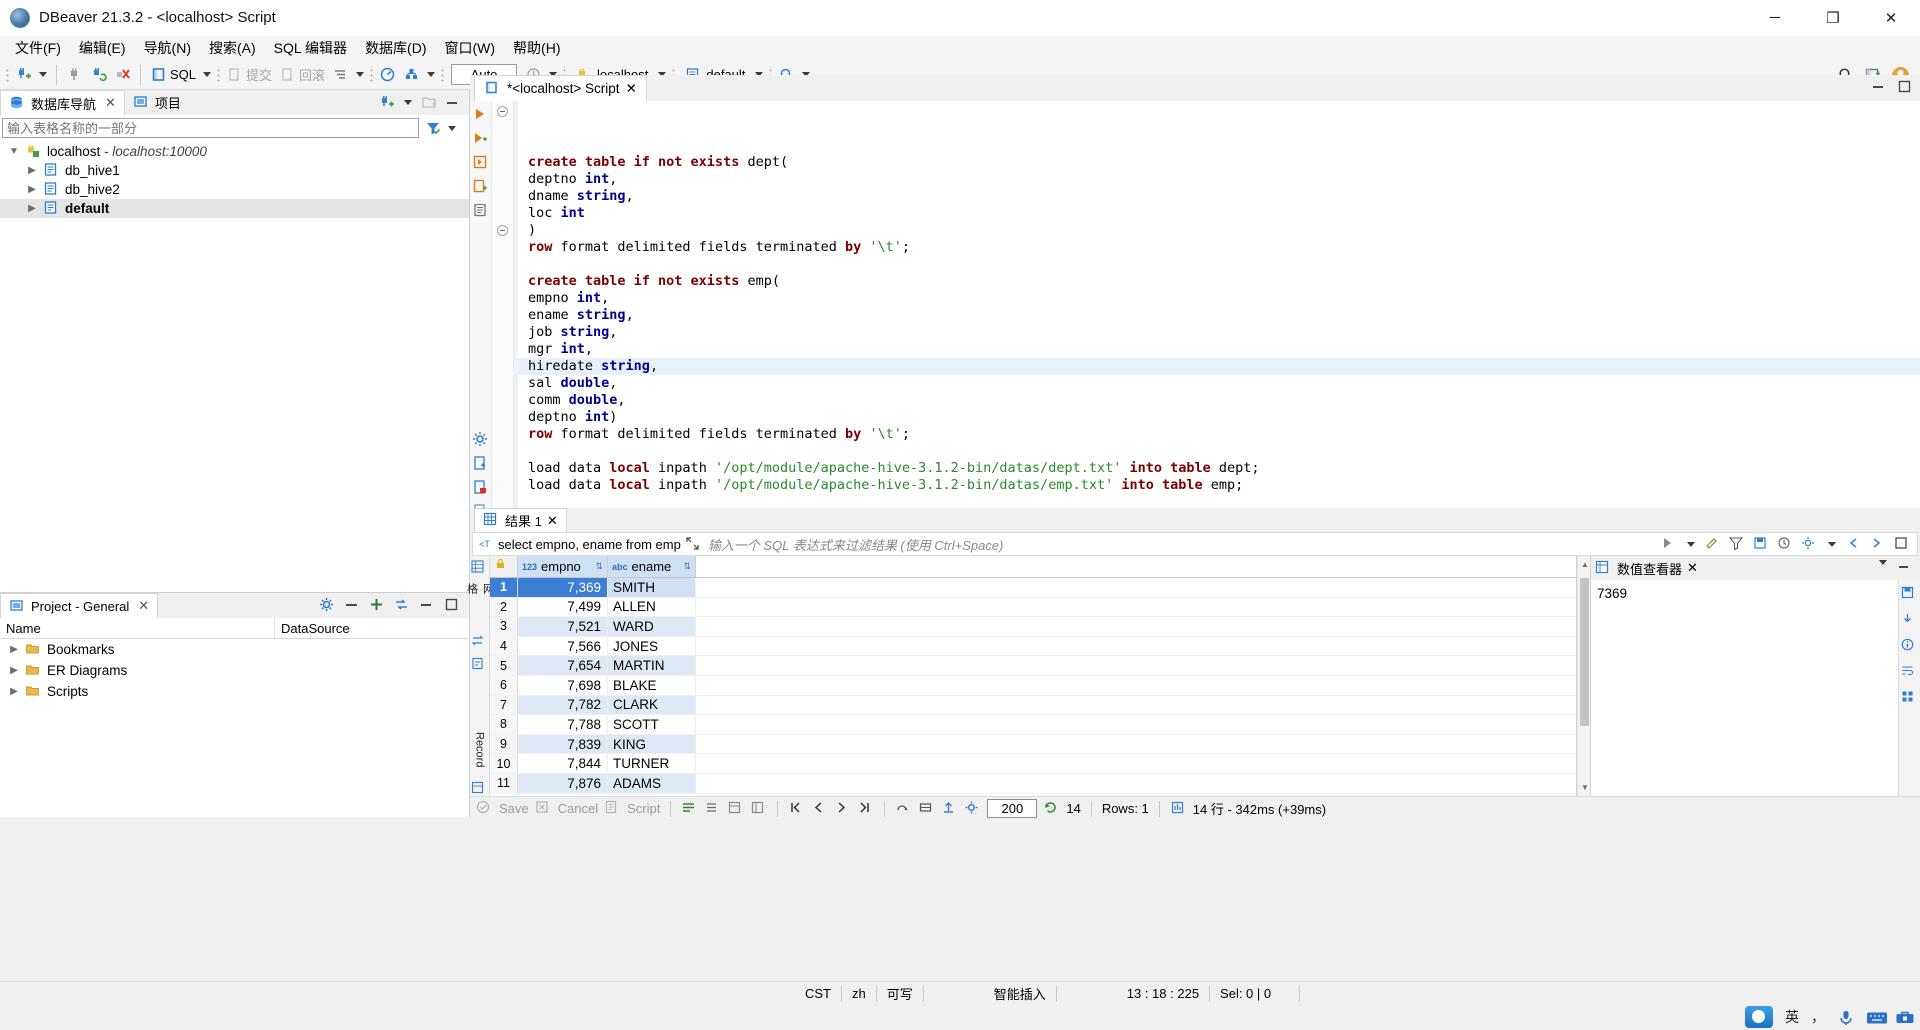 This screenshot has height=1030, width=1920. What do you see at coordinates (372, 628) in the screenshot?
I see `column-header-datasource: DataSource` at bounding box center [372, 628].